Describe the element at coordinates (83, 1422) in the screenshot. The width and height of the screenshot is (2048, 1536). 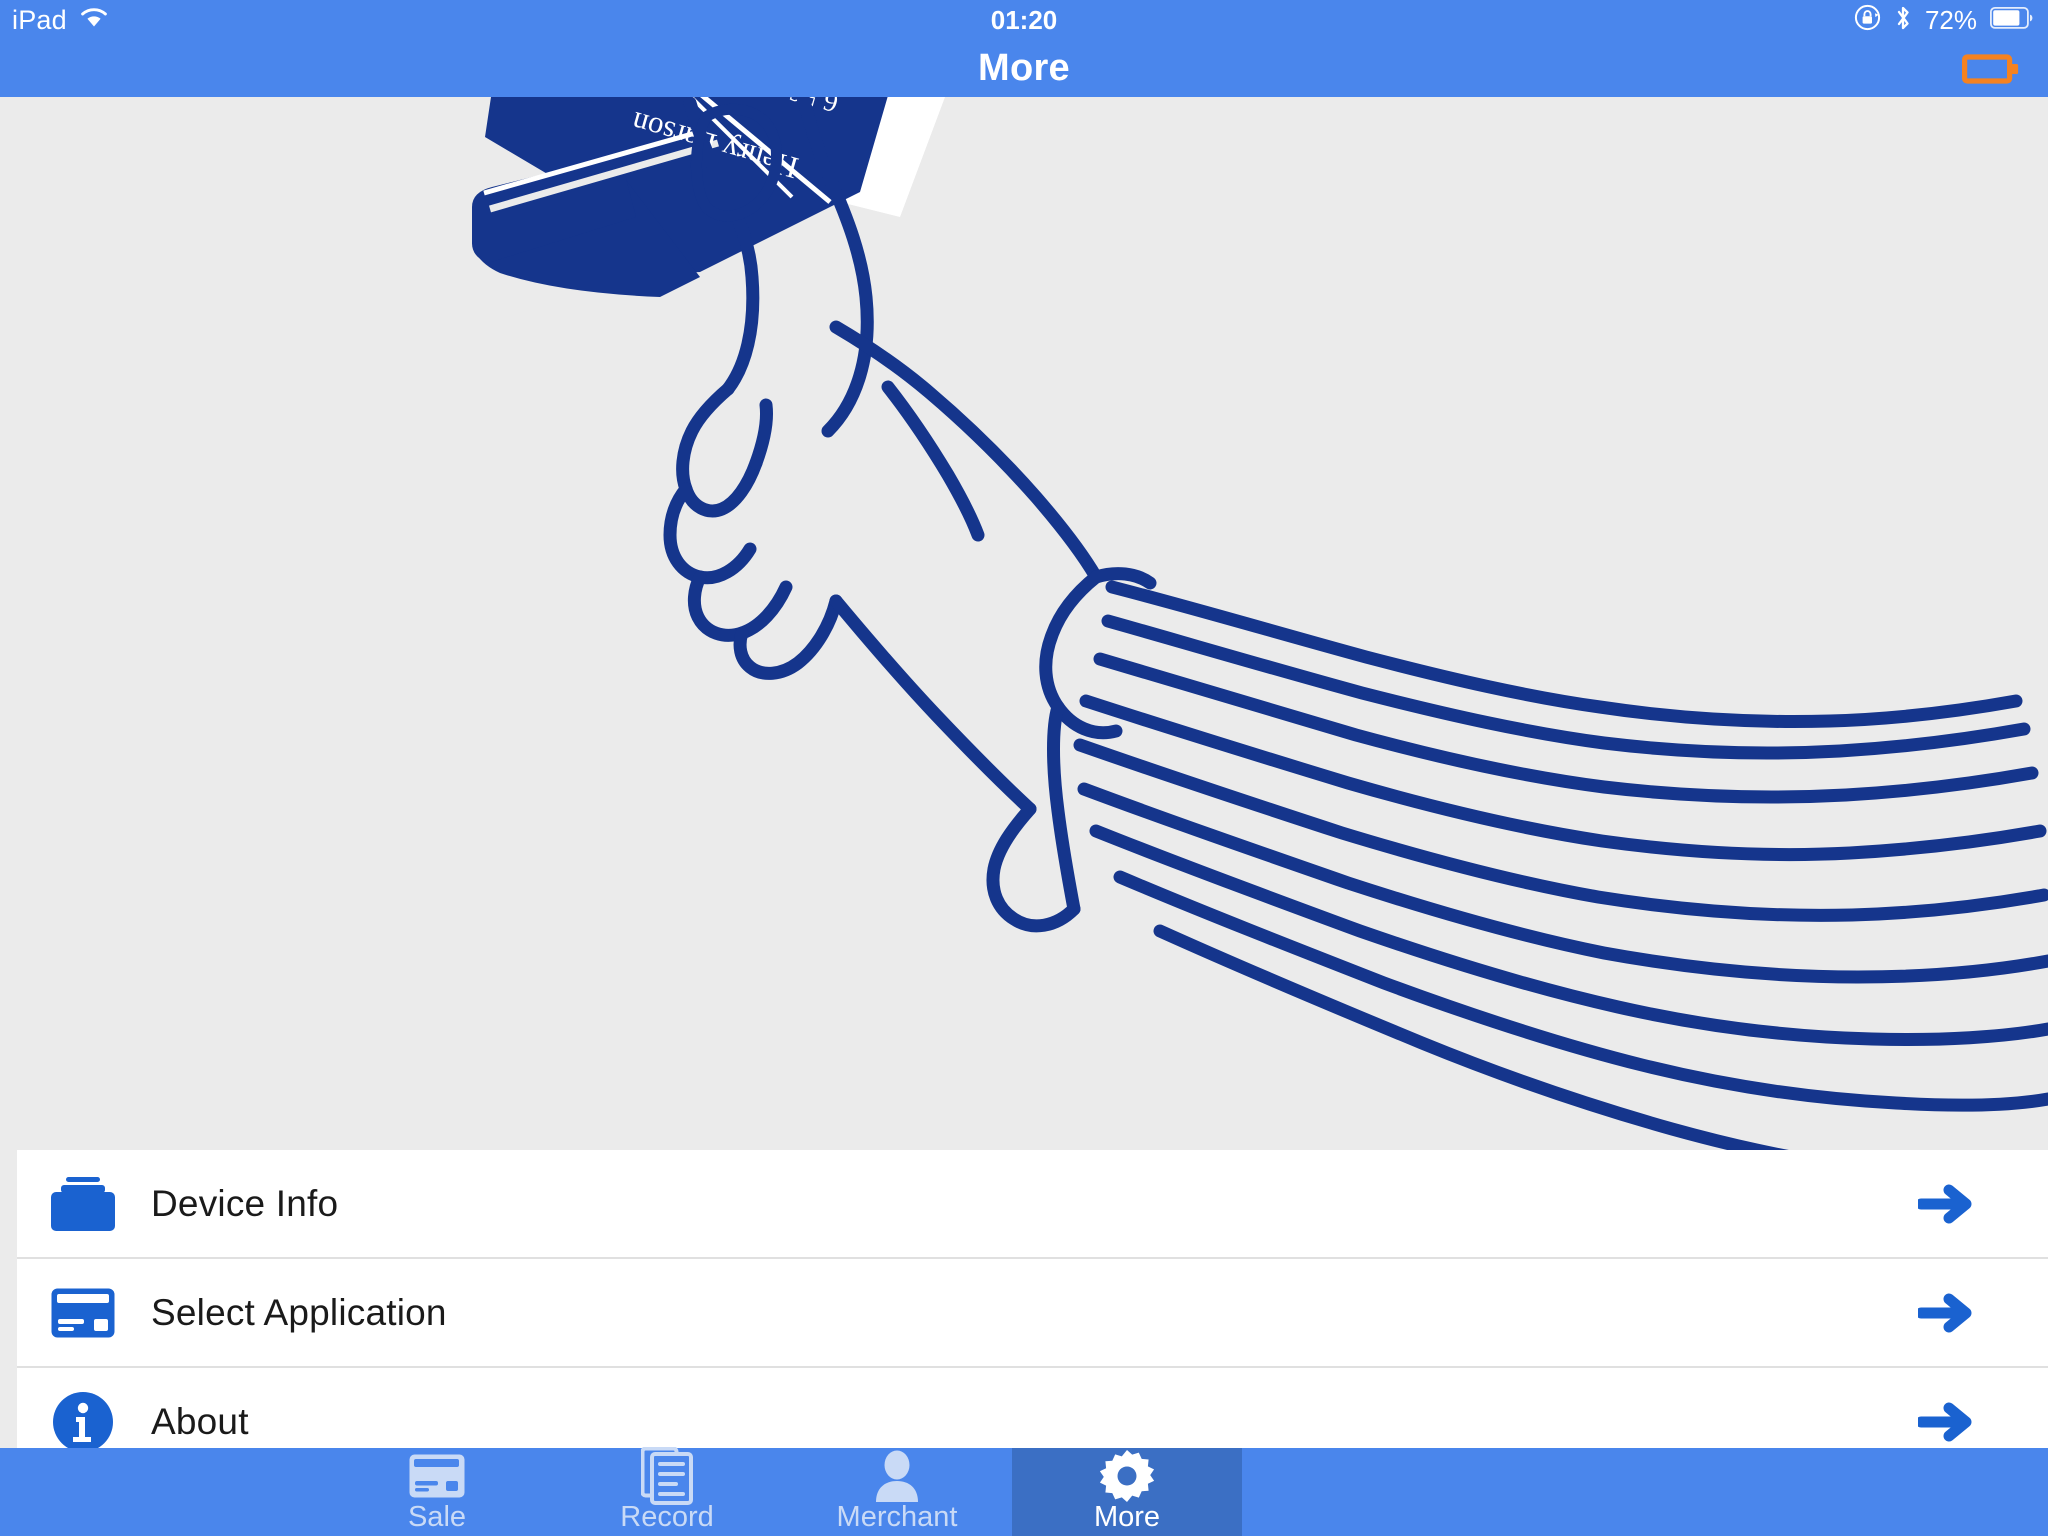
I see `info-circle-icon` at that location.